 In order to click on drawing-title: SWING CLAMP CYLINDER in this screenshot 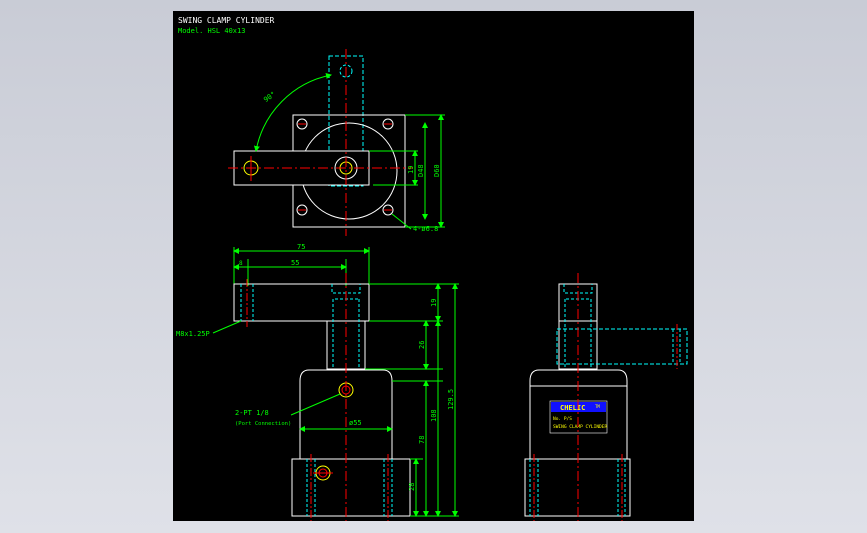, I will do `click(226, 20)`.